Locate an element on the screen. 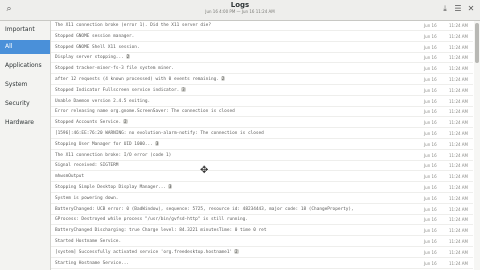 This screenshot has width=480, height=270. log-row: Stopped Accounts Service. 2 Jun 16 11:24 AM is located at coordinates (262, 123).